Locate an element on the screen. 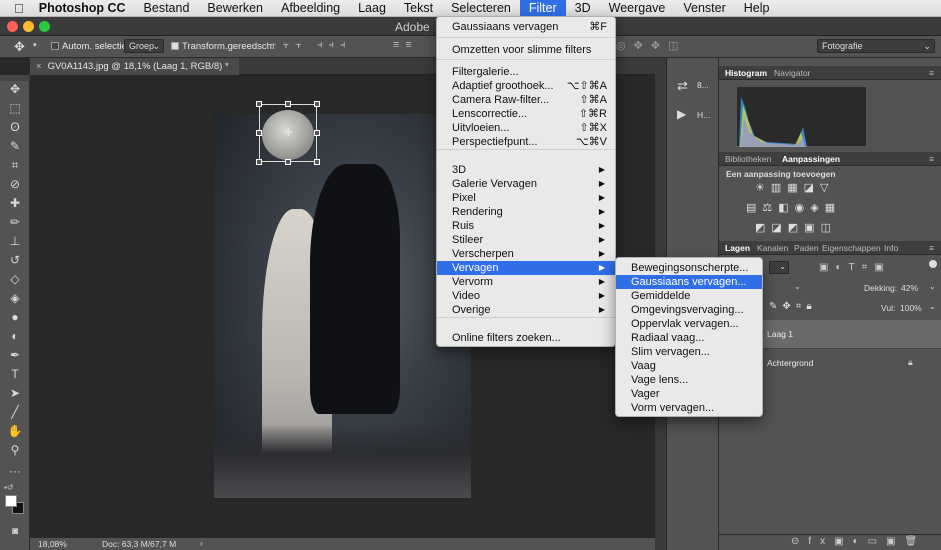 Image resolution: width=941 pixels, height=550 pixels. filter-menu-item: Camera Raw-filter... ⇧⌘A is located at coordinates (526, 100).